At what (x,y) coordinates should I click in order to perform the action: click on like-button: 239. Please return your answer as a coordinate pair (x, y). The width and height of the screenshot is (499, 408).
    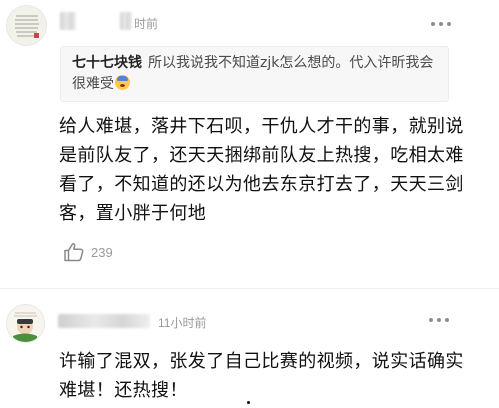
    Looking at the image, I should click on (88, 252).